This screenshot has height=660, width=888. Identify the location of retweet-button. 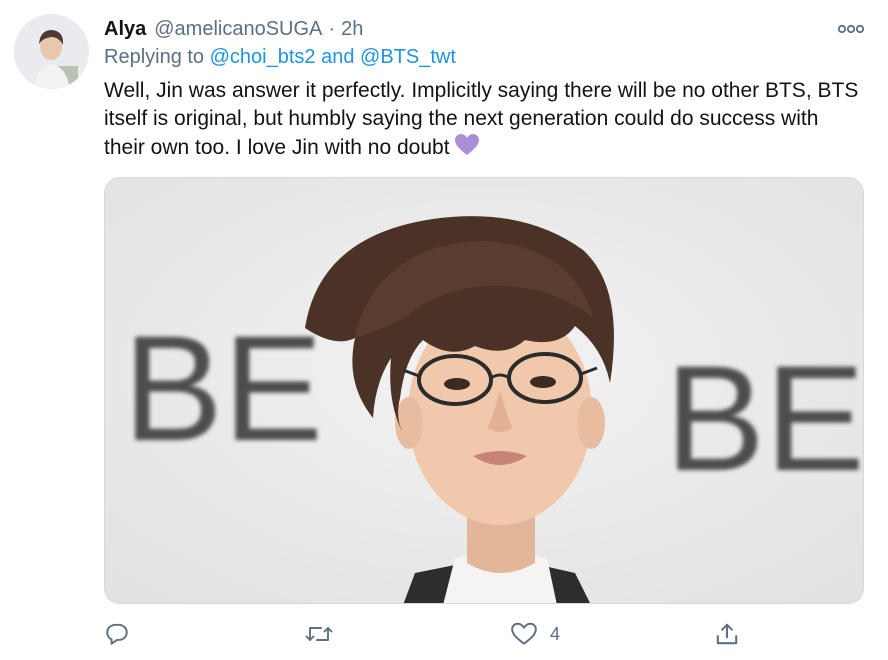
(319, 634).